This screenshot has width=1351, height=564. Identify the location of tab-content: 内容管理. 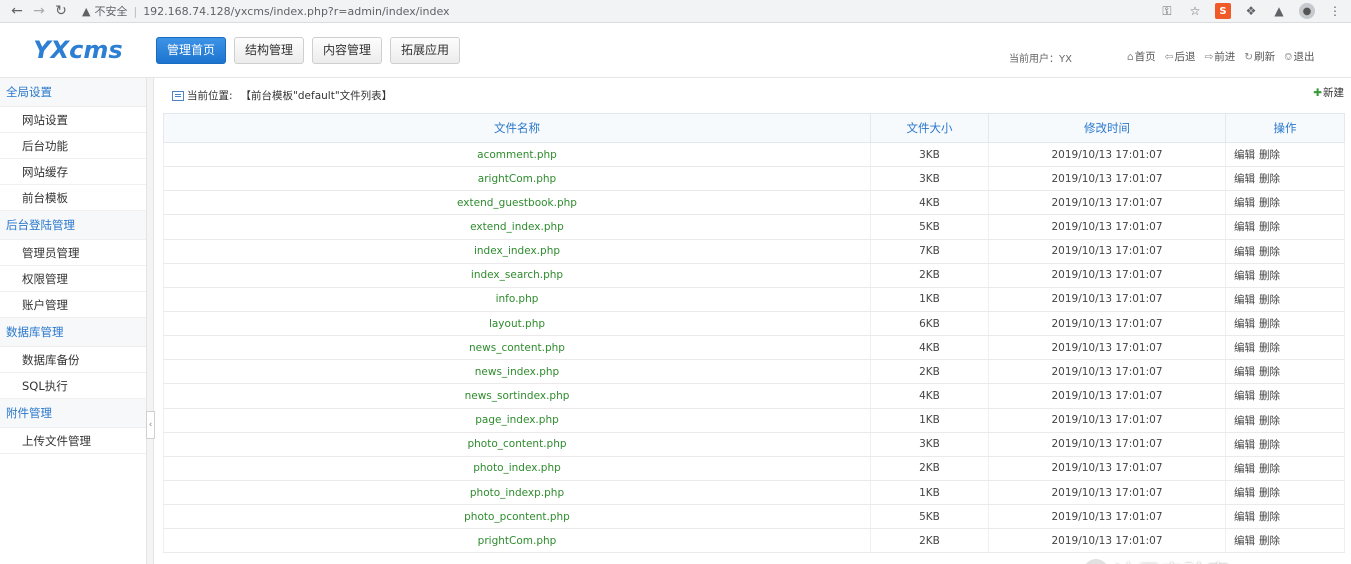
(347, 50).